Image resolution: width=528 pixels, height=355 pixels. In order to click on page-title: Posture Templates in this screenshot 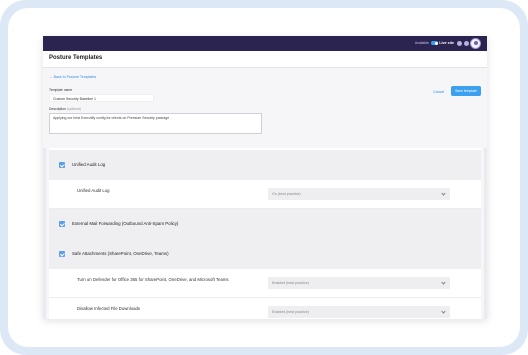, I will do `click(76, 58)`.